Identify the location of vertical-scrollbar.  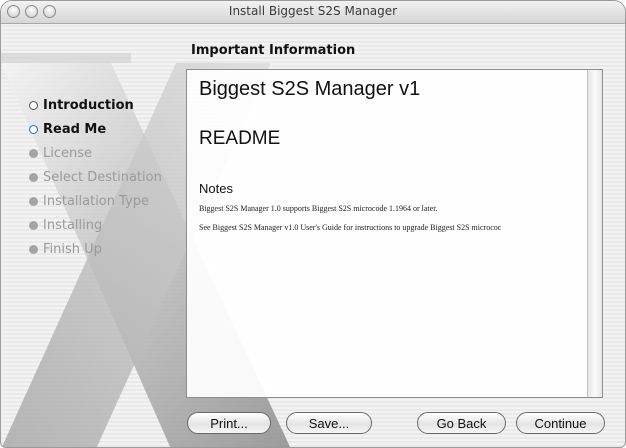
(594, 233).